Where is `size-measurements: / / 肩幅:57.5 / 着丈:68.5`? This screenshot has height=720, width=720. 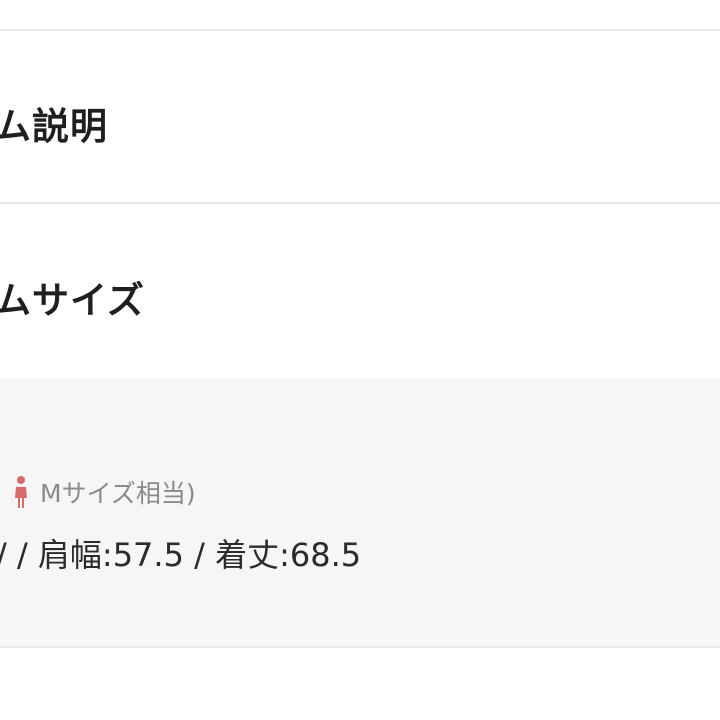
size-measurements: / / 肩幅:57.5 / 着丈:68.5 is located at coordinates (181, 555).